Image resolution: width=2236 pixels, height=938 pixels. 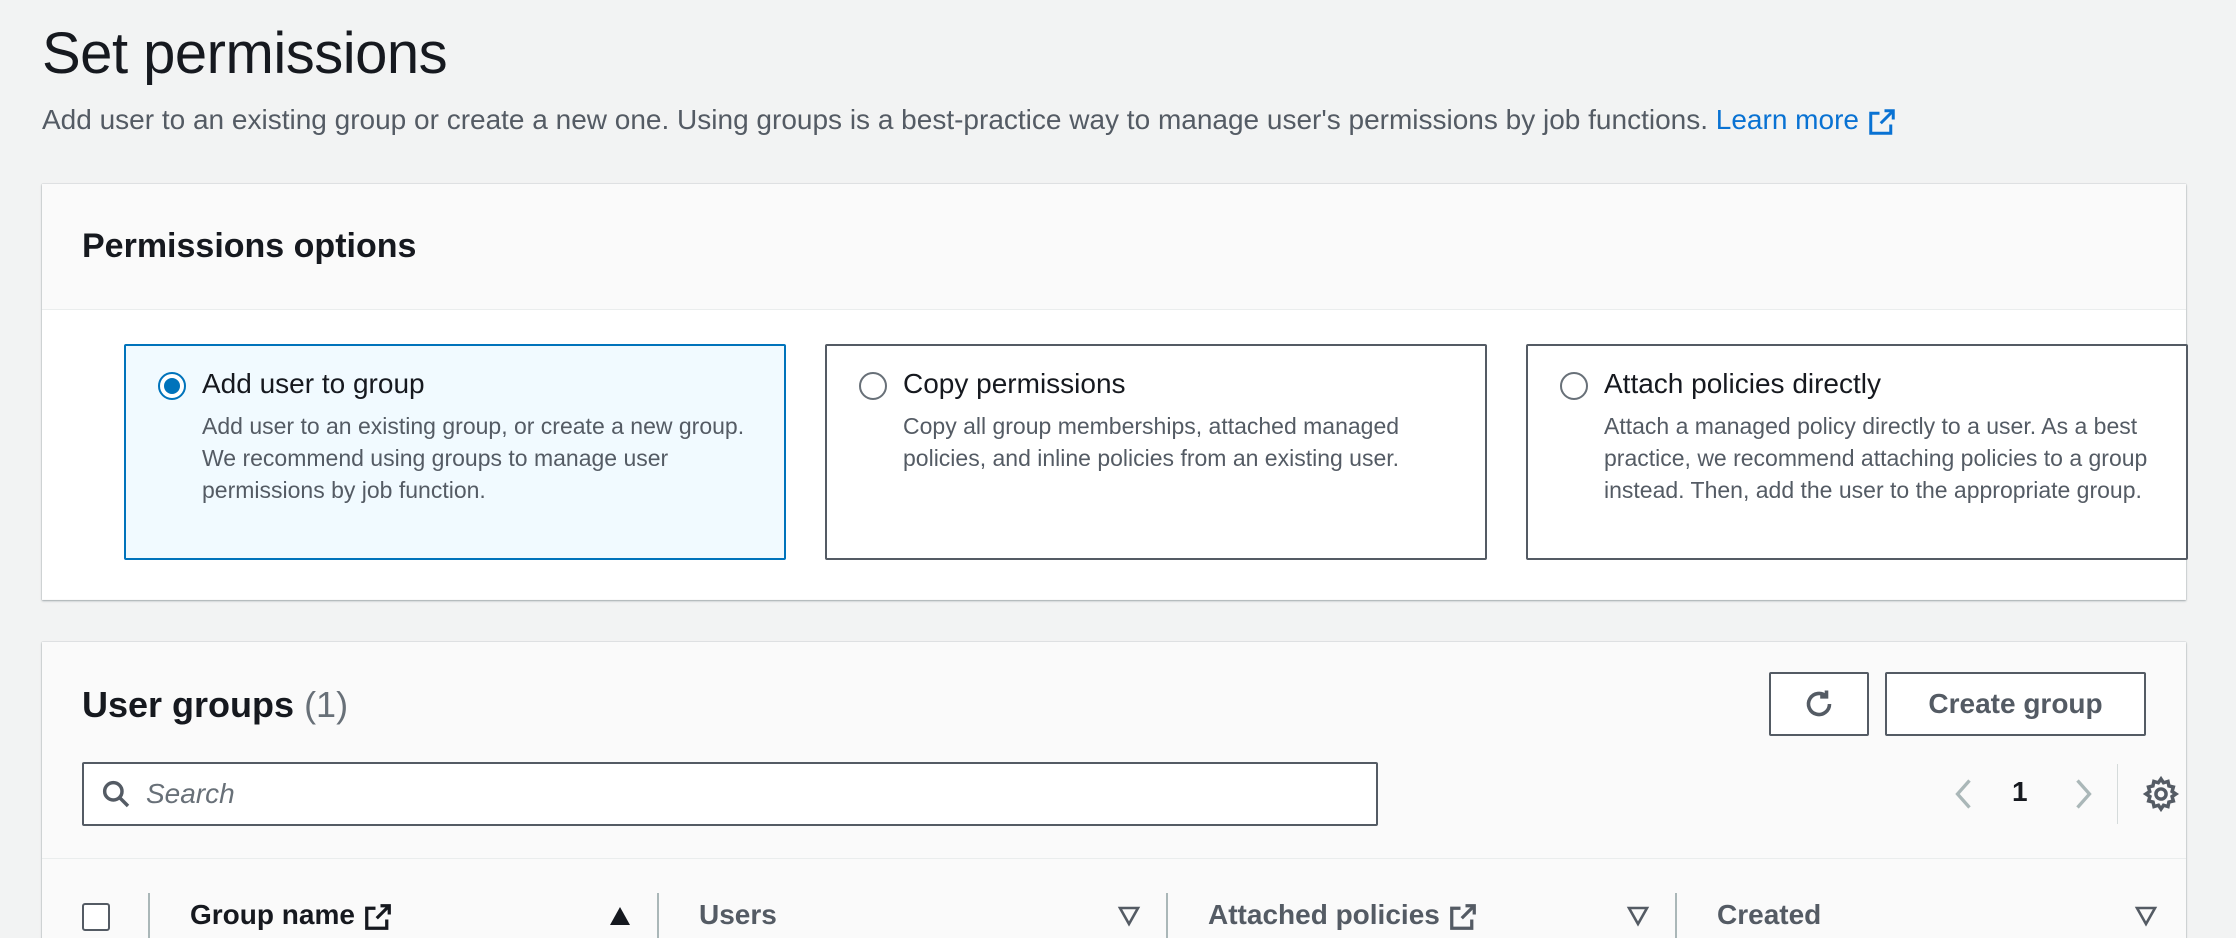 I want to click on column-header-label: Created, so click(x=1769, y=914).